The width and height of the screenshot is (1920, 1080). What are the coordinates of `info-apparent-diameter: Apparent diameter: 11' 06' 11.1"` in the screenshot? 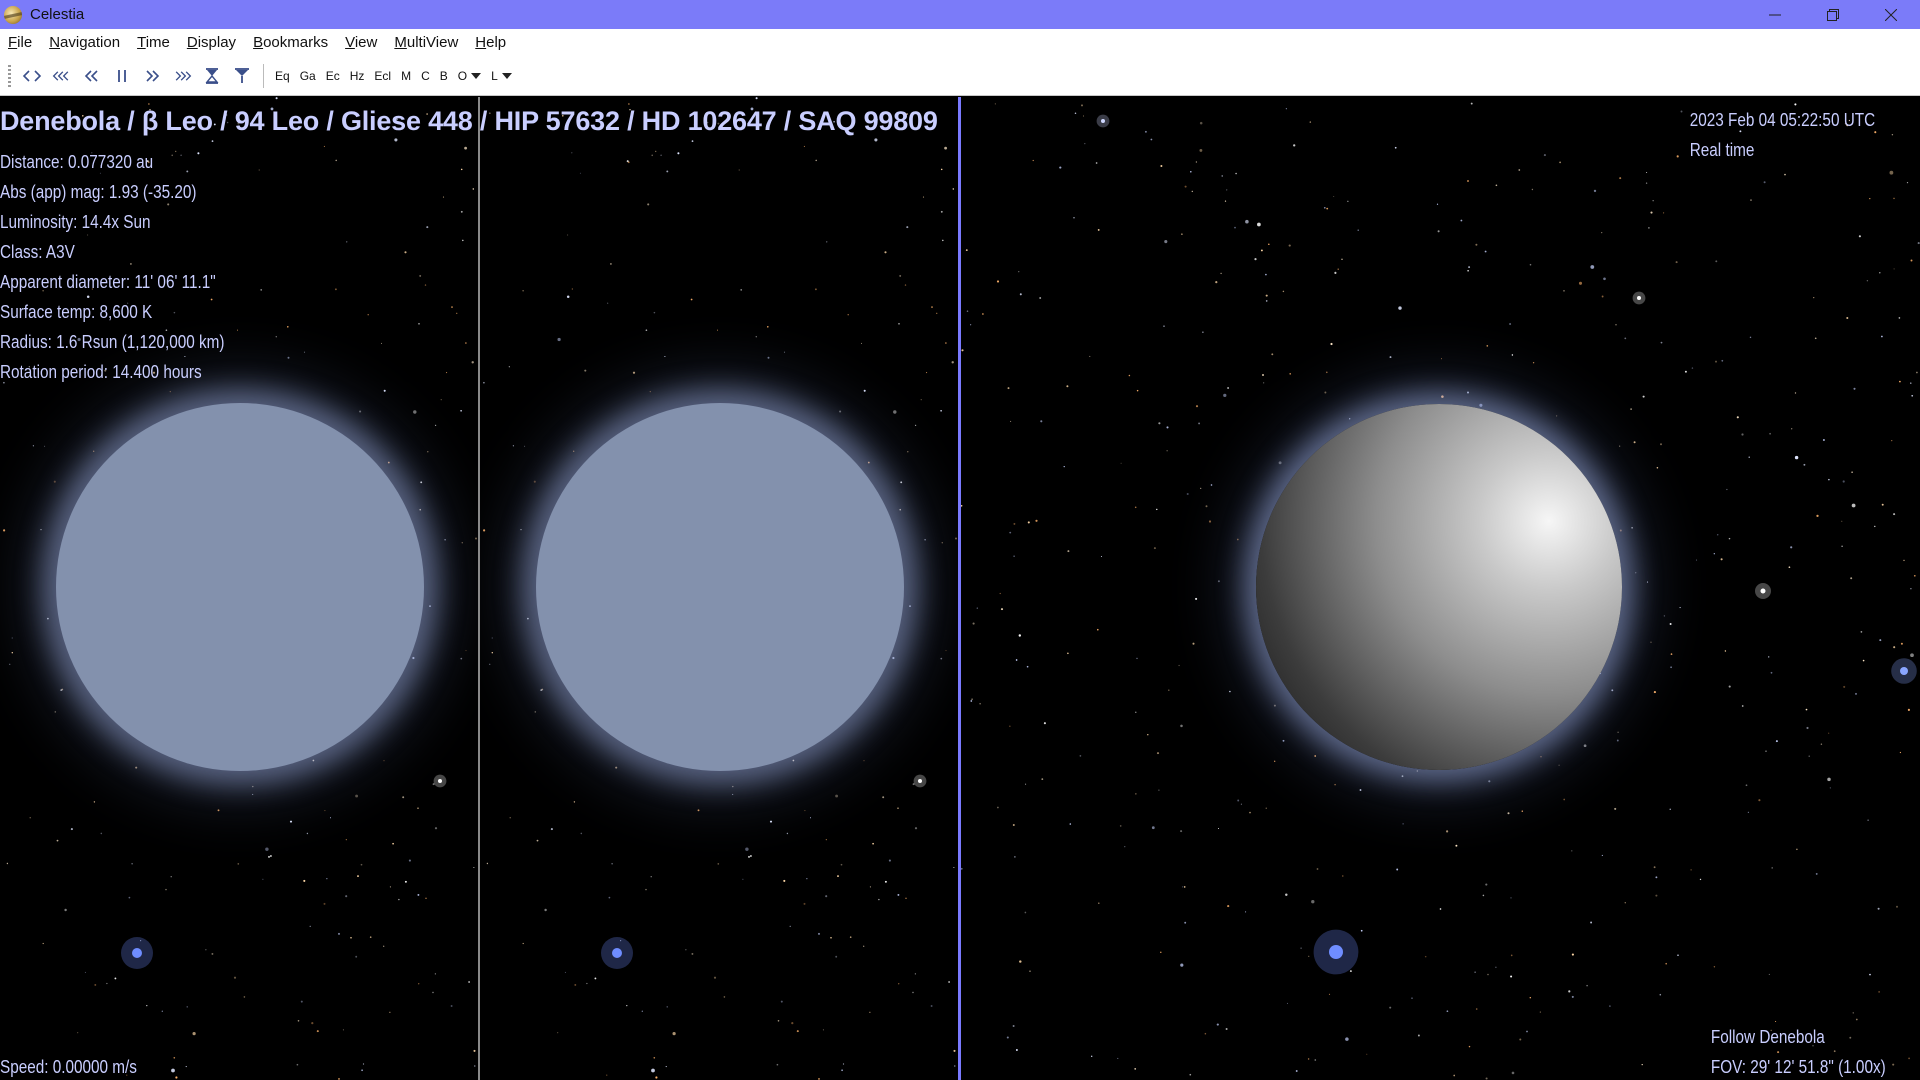 It's located at (108, 282).